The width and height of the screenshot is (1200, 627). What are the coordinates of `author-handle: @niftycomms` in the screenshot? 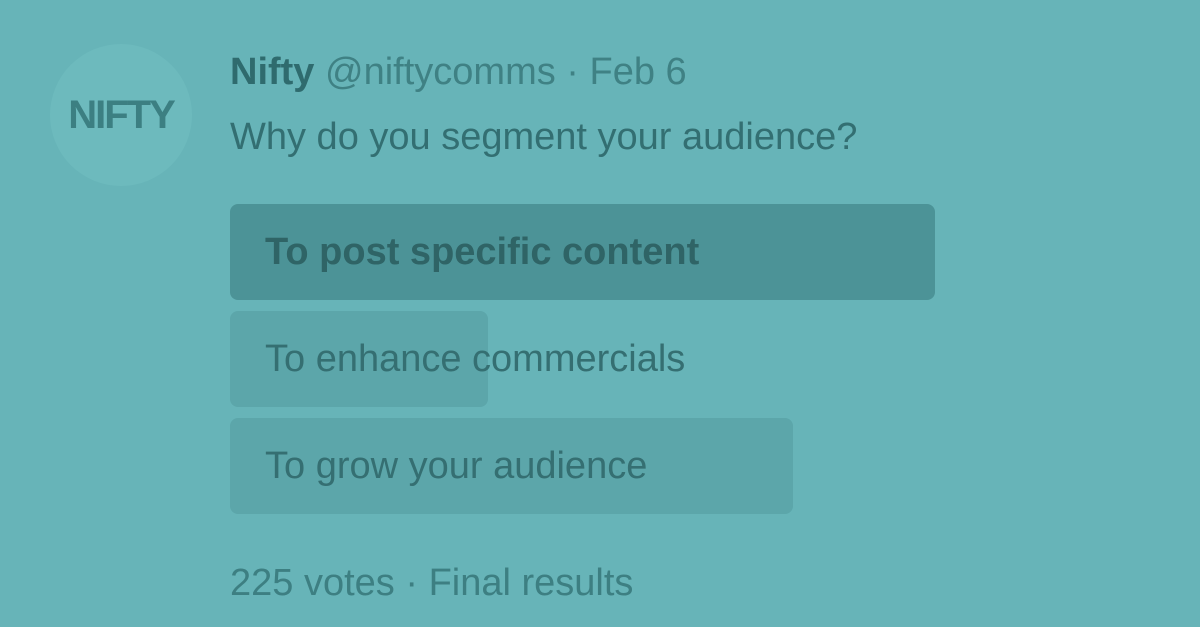 It's located at (440, 72).